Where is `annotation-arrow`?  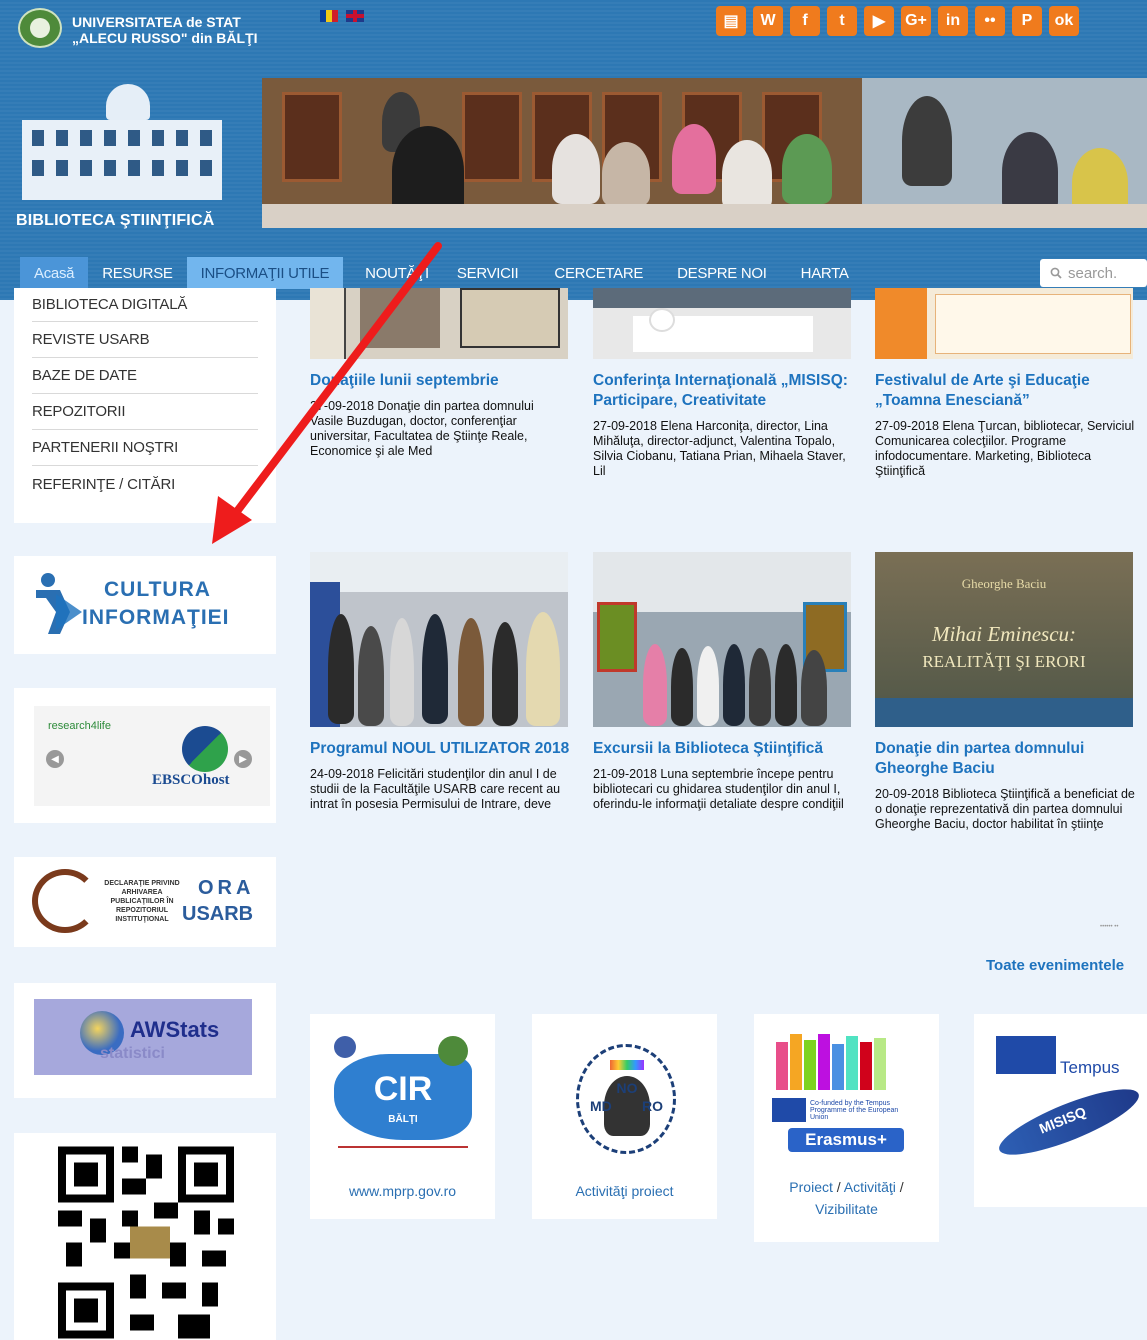 annotation-arrow is located at coordinates (327, 393).